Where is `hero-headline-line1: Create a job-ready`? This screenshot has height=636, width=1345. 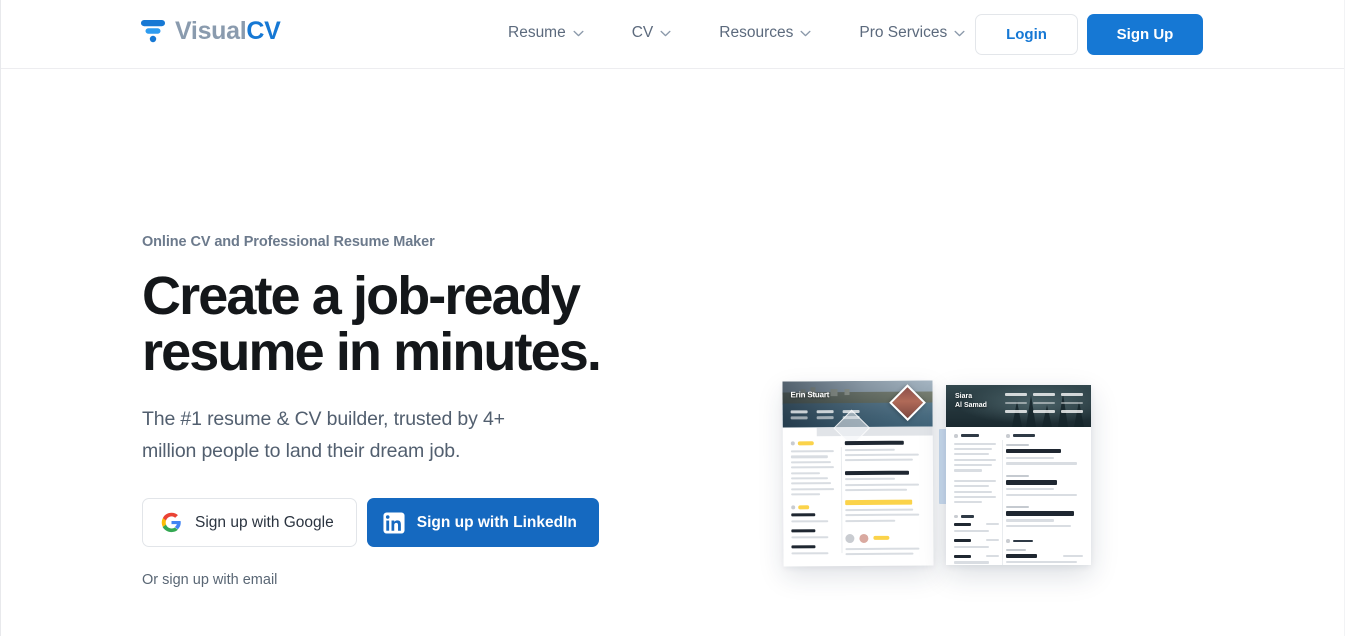 hero-headline-line1: Create a job-ready is located at coordinates (361, 296).